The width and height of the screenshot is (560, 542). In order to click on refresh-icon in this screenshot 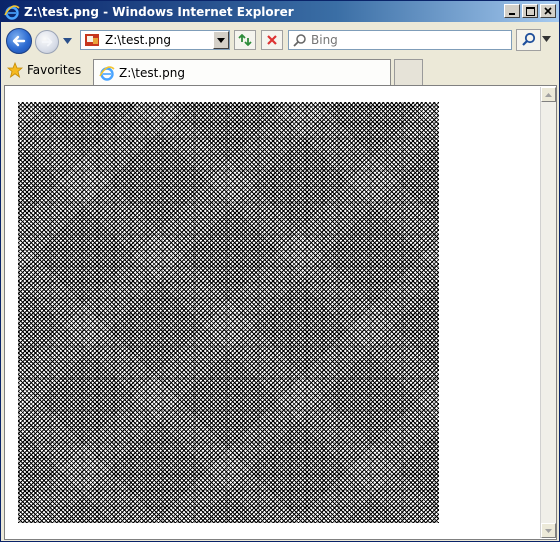, I will do `click(245, 40)`.